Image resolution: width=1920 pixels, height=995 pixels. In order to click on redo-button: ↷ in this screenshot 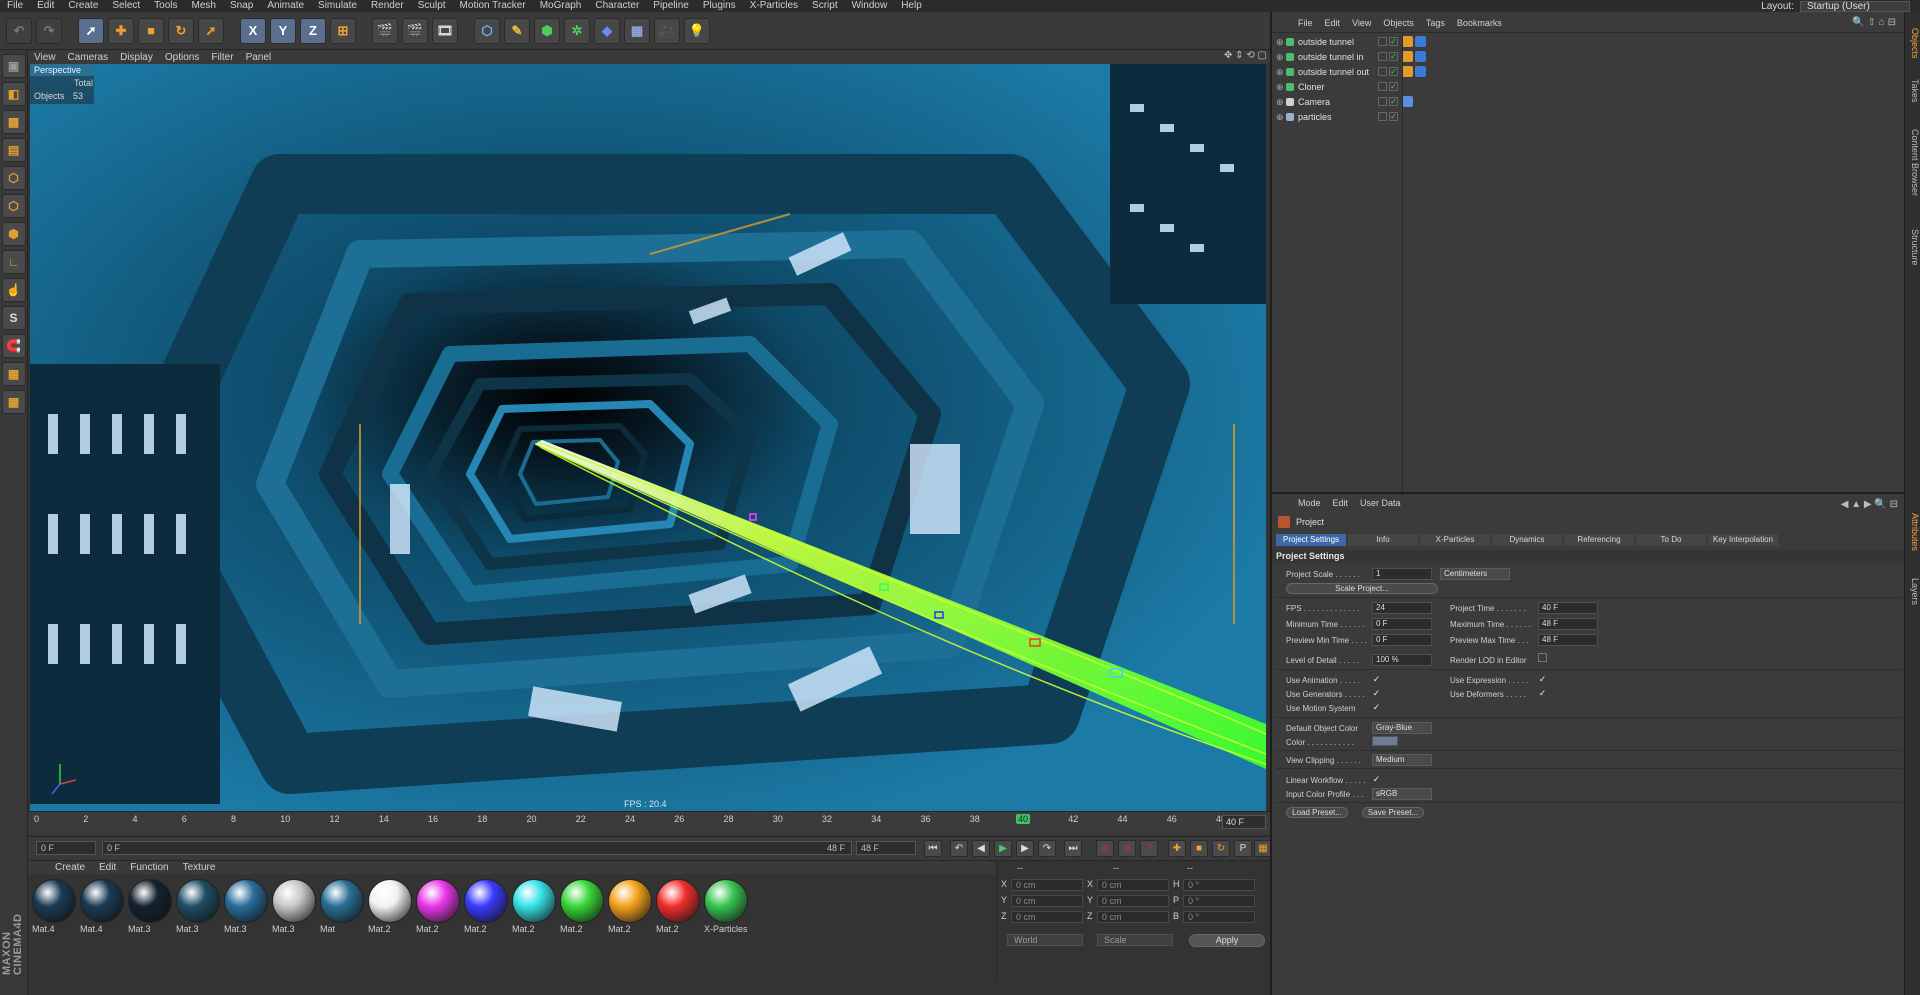, I will do `click(49, 30)`.